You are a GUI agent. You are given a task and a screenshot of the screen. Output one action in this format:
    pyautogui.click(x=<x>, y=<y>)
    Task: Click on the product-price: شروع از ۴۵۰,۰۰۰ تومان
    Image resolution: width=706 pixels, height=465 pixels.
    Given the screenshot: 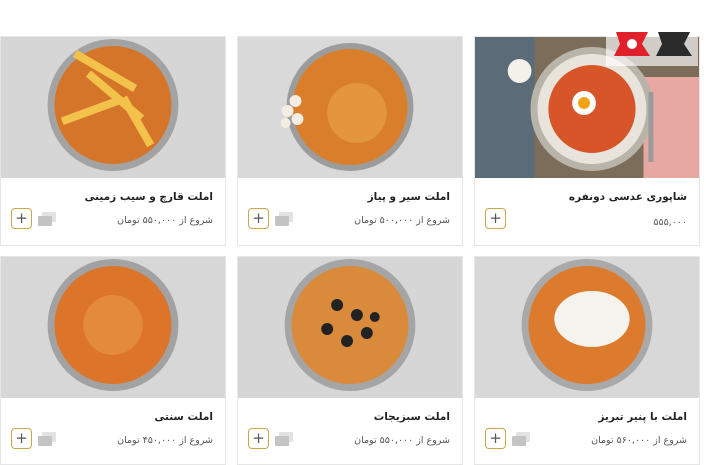 What is the action you would take?
    pyautogui.click(x=165, y=440)
    